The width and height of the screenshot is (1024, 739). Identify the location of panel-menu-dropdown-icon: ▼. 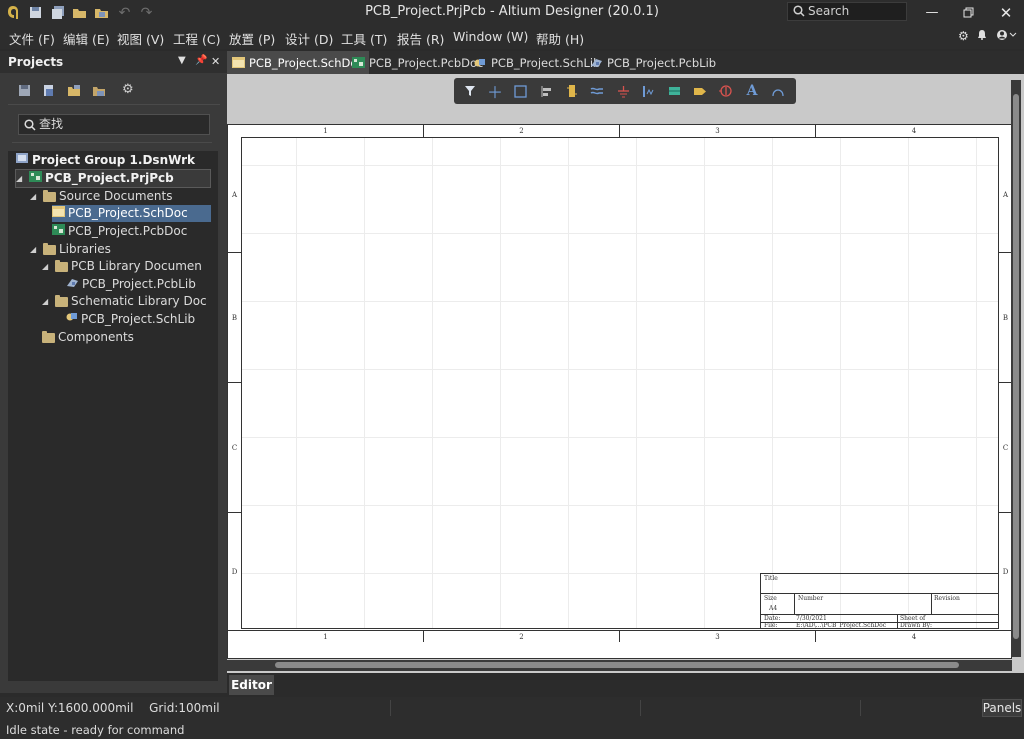
(182, 60).